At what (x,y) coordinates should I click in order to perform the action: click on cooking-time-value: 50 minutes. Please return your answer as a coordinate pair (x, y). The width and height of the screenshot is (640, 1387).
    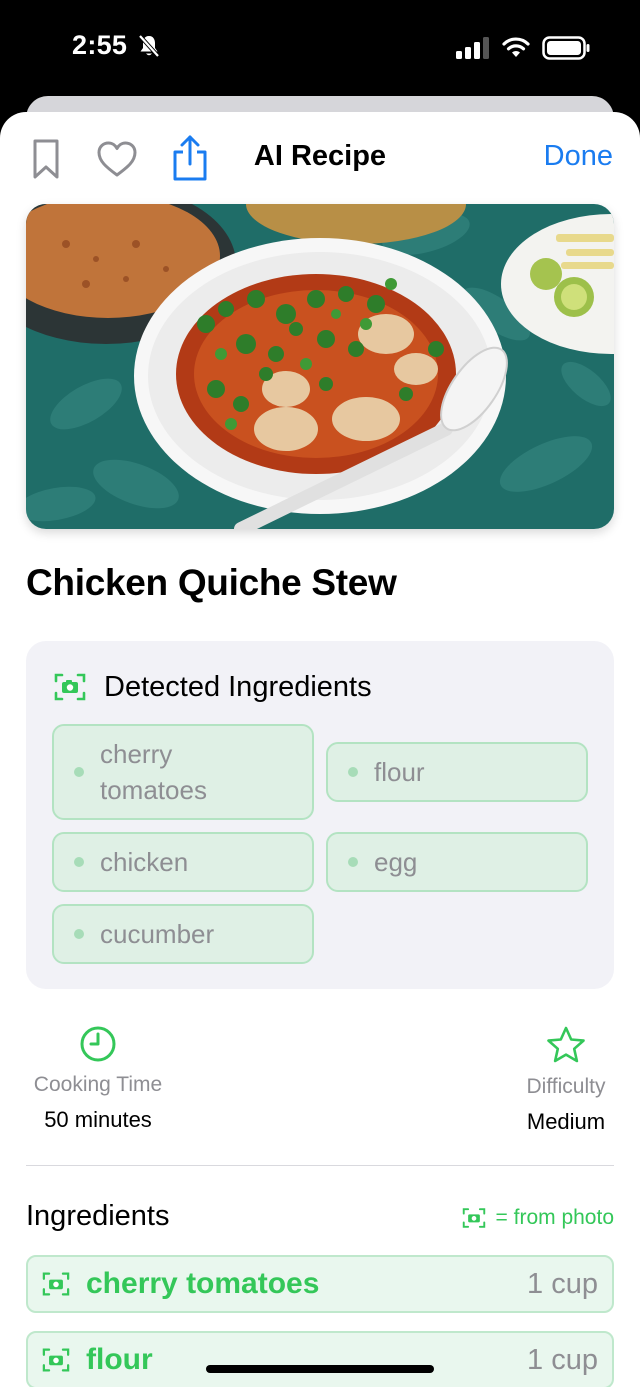
    Looking at the image, I should click on (98, 1119).